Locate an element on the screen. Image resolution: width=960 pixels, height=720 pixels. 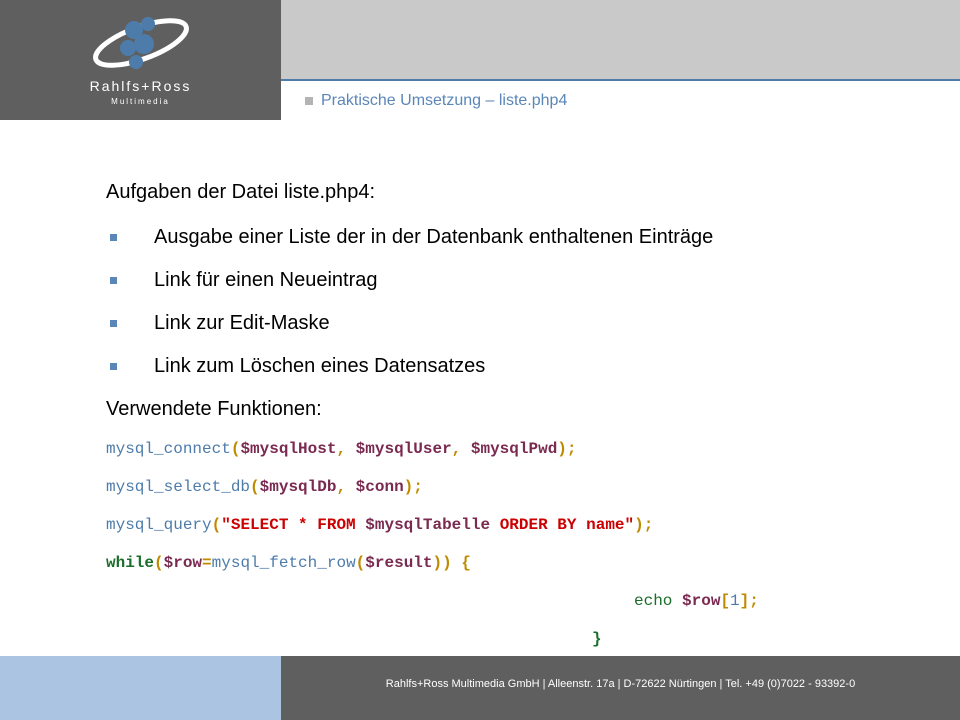
list-item: Link zum Löschen eines Datensatzes is located at coordinates (295, 366).